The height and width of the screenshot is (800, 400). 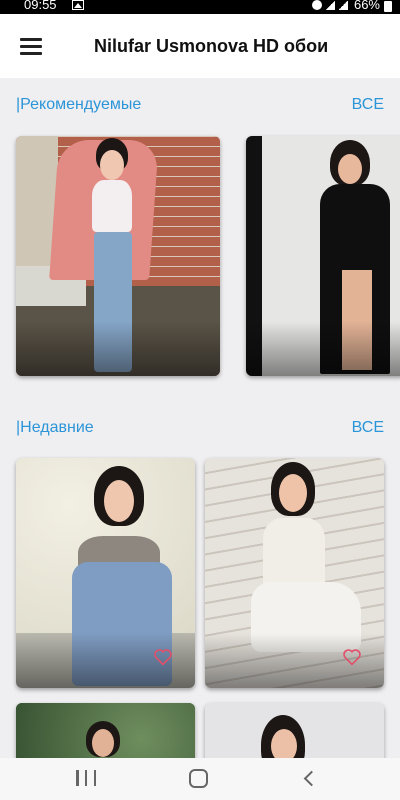 What do you see at coordinates (86, 779) in the screenshot?
I see `recent-apps-icon` at bounding box center [86, 779].